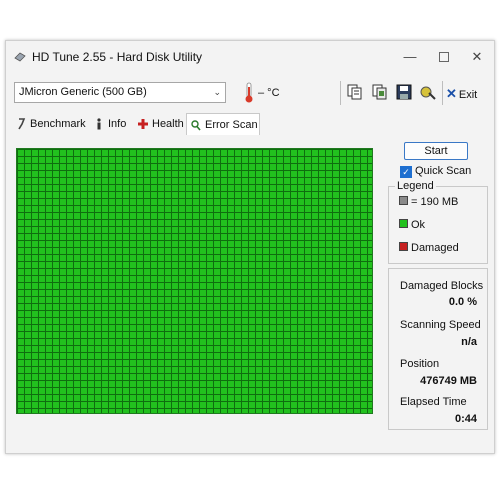  What do you see at coordinates (355, 92) in the screenshot?
I see `copy-text-icon` at bounding box center [355, 92].